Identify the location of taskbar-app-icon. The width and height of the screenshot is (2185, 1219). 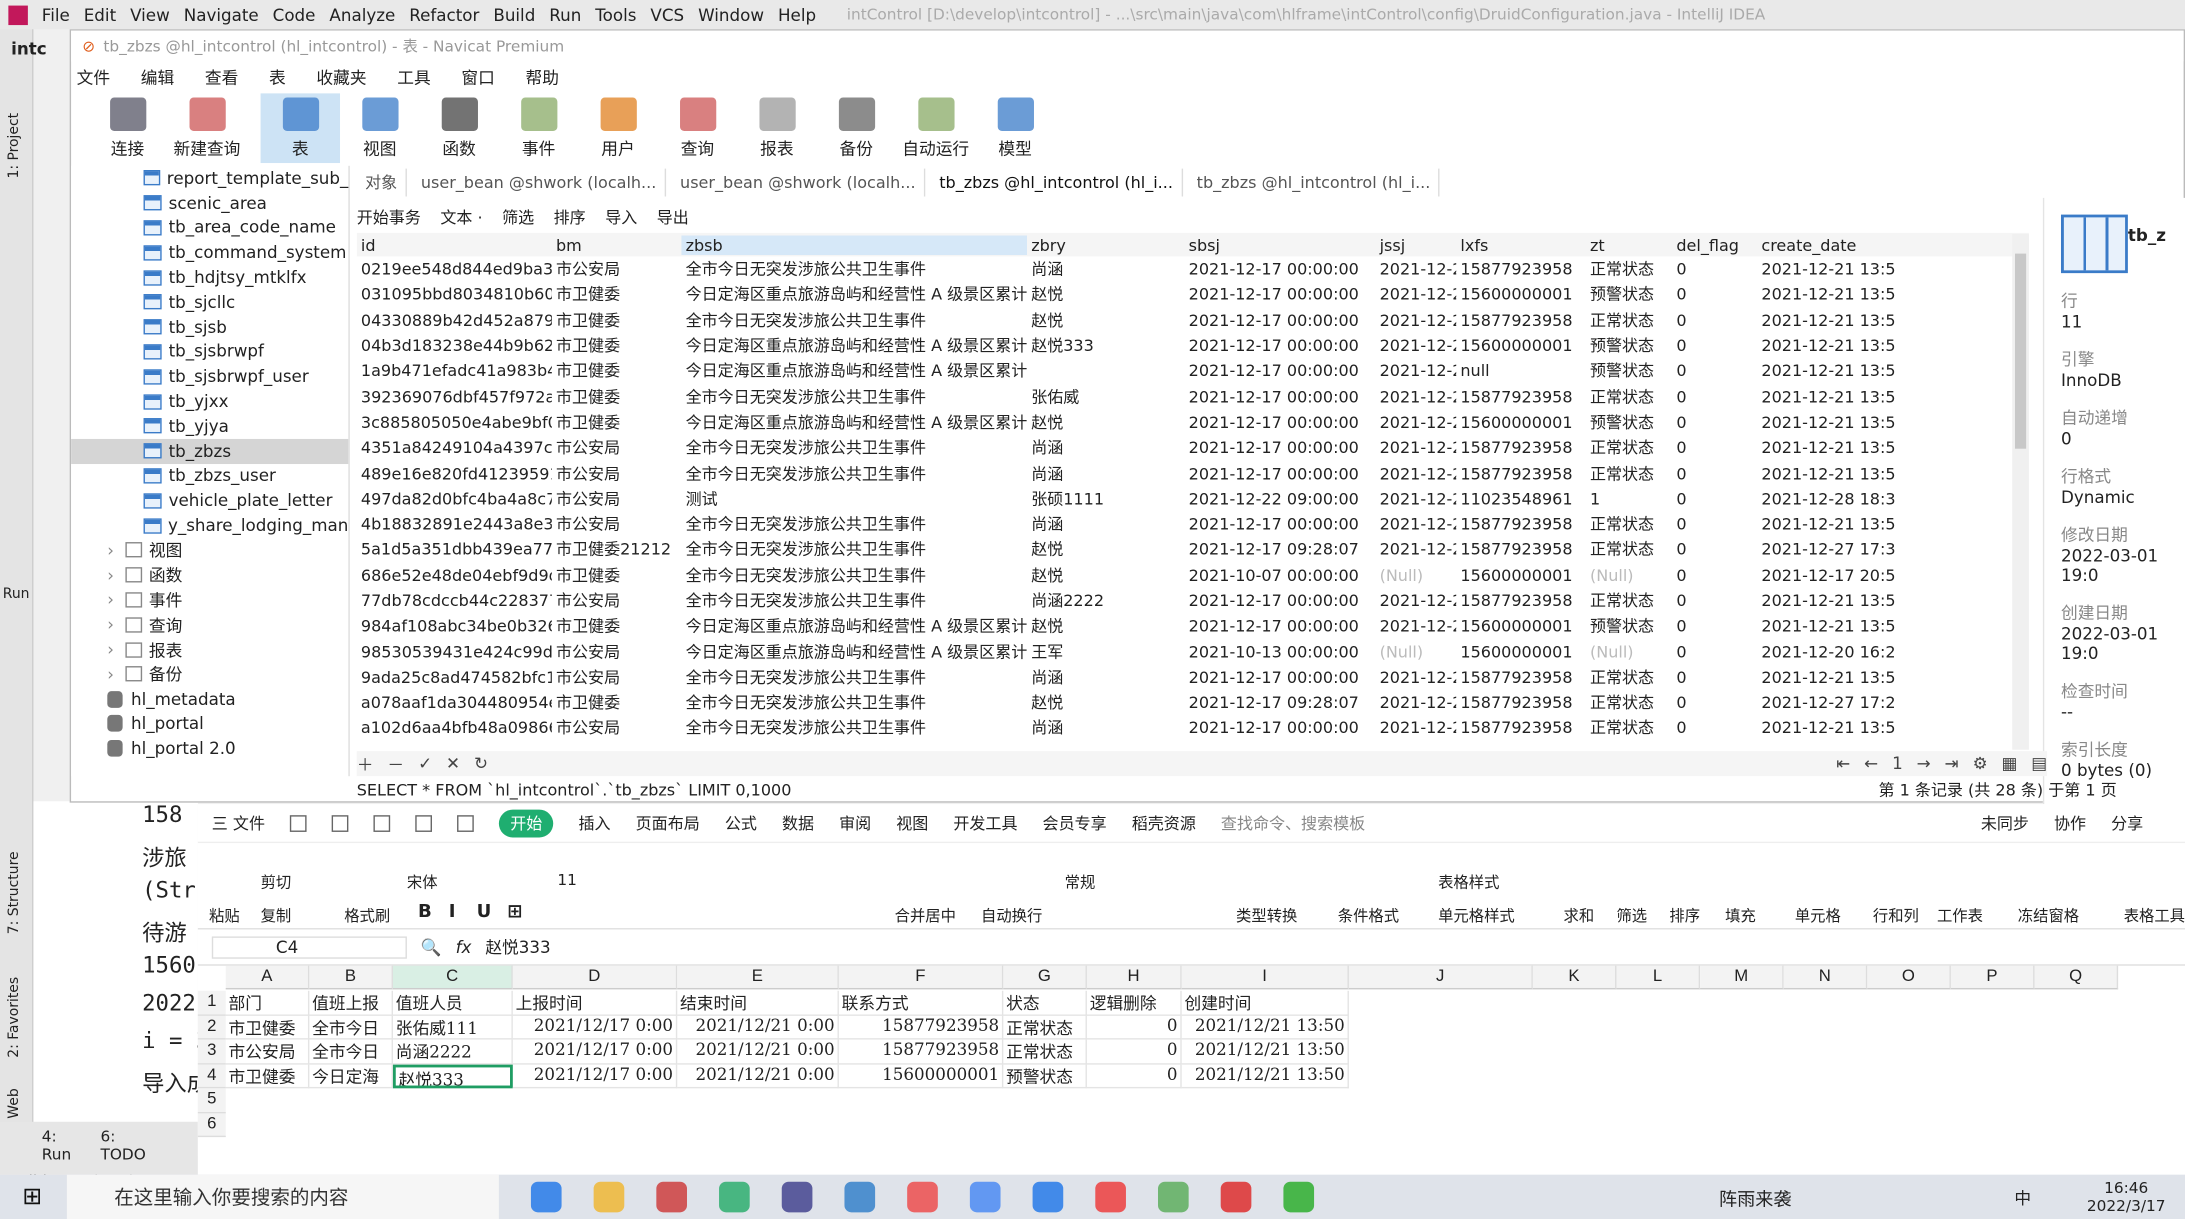
(546, 1197).